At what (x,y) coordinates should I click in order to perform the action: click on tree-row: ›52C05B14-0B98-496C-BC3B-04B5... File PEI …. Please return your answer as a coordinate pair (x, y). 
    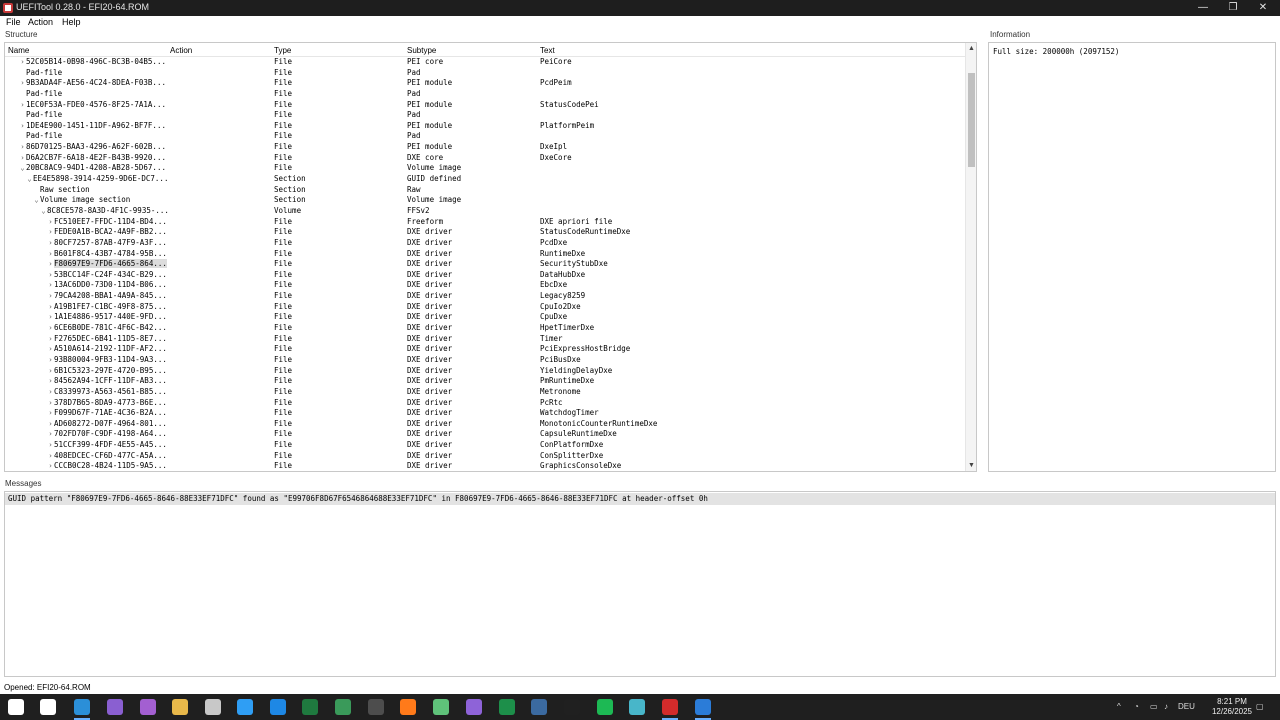
    Looking at the image, I should click on (486, 62).